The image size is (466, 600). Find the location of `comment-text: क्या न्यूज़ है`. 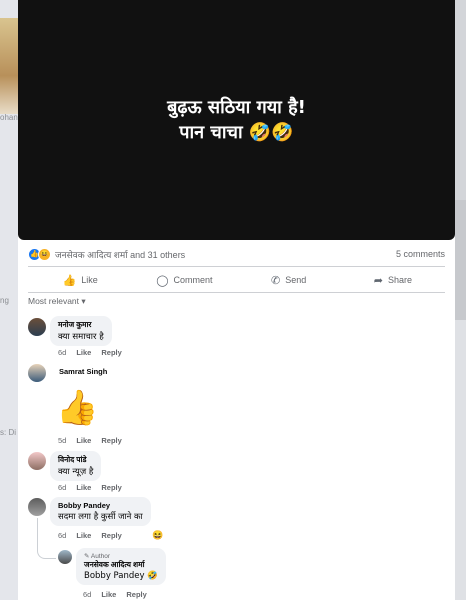

comment-text: क्या न्यूज़ है is located at coordinates (76, 472).